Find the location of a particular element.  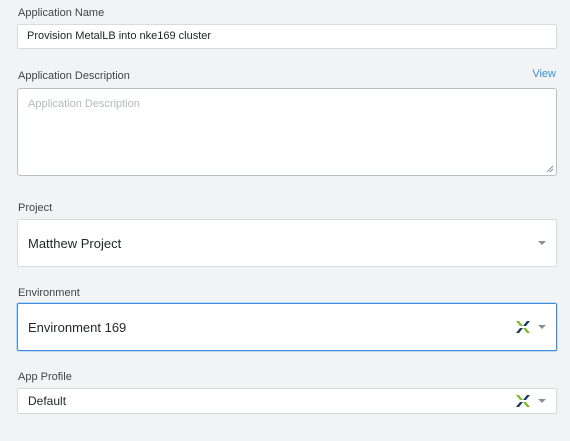

application-description-placeholder: Application Description is located at coordinates (84, 104).